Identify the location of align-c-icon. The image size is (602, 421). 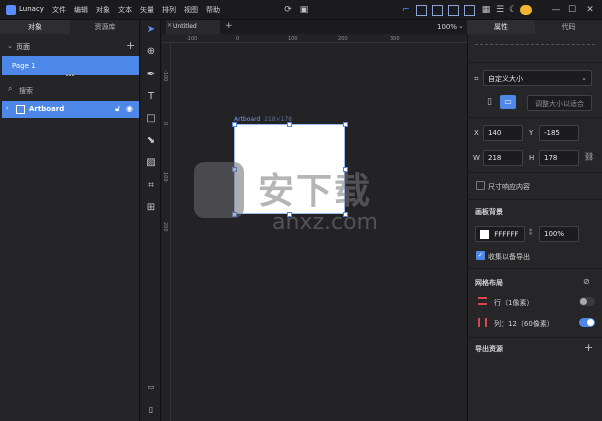
(453, 10).